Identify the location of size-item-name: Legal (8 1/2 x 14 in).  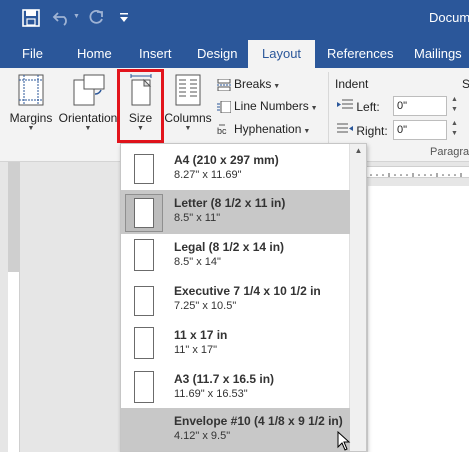
(229, 247).